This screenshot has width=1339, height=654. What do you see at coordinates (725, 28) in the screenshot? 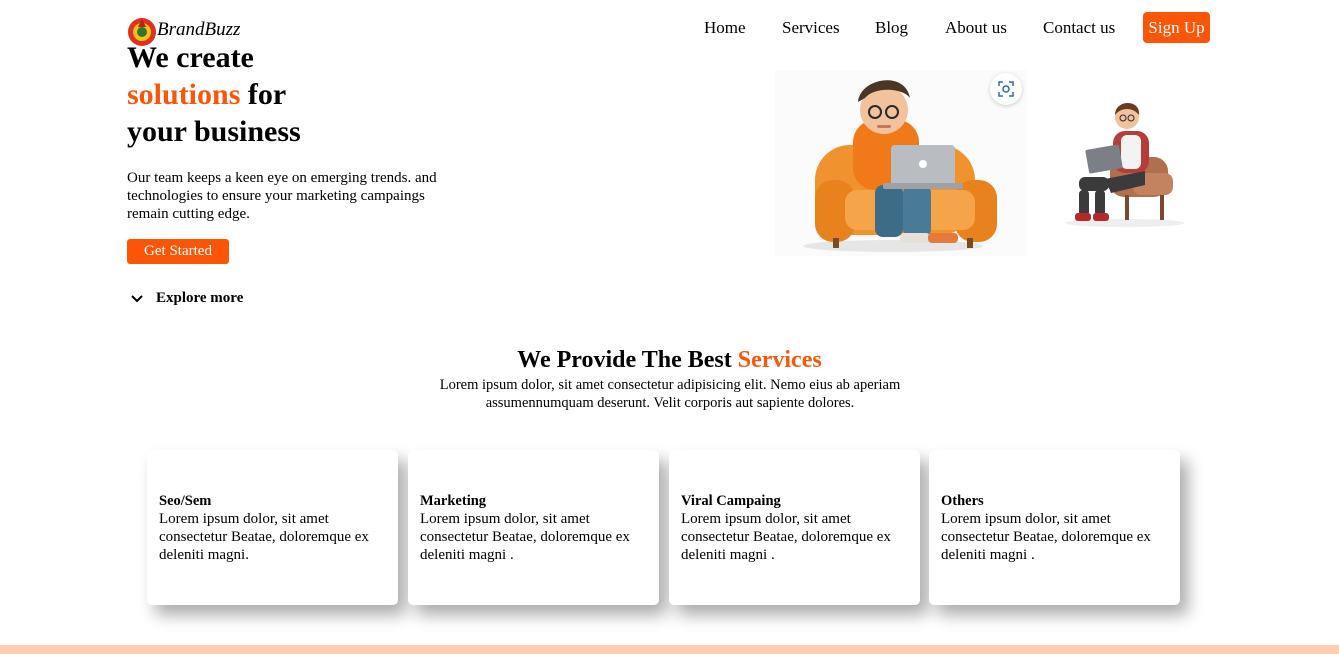
I see `nav-link-home: Home` at bounding box center [725, 28].